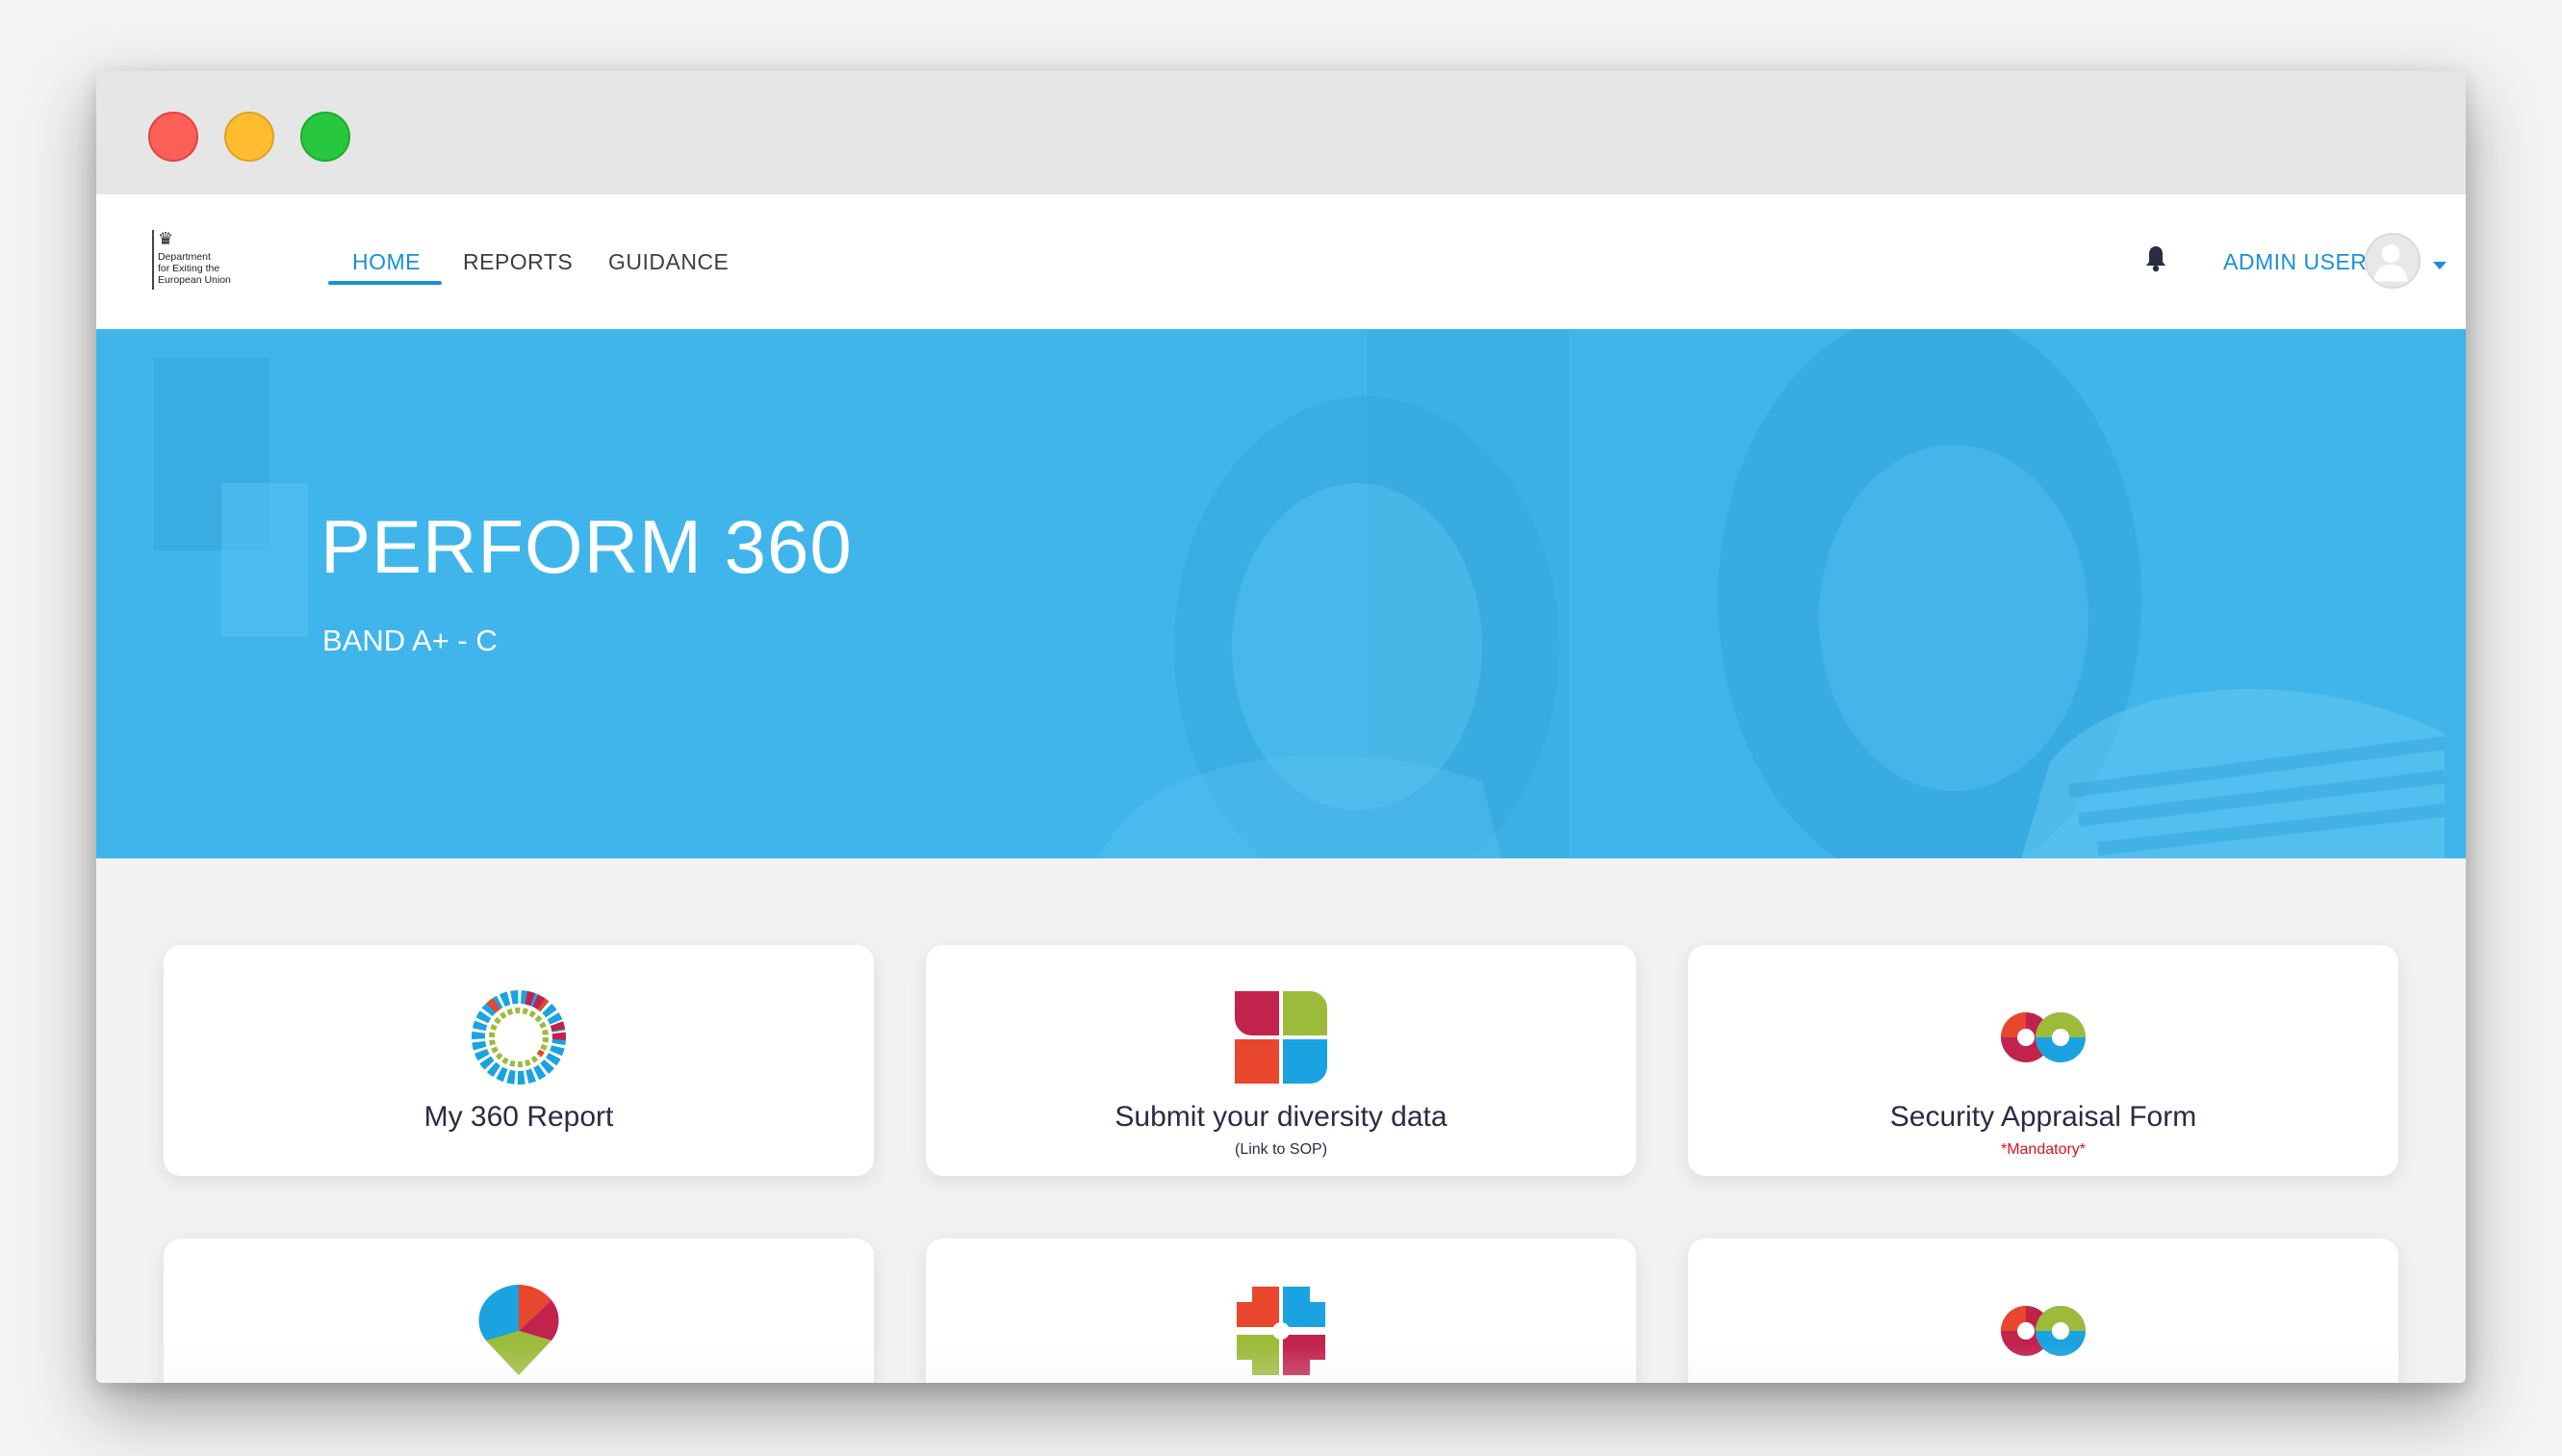 The image size is (2562, 1456). Describe the element at coordinates (2044, 1037) in the screenshot. I see `infinity-rings-icon` at that location.